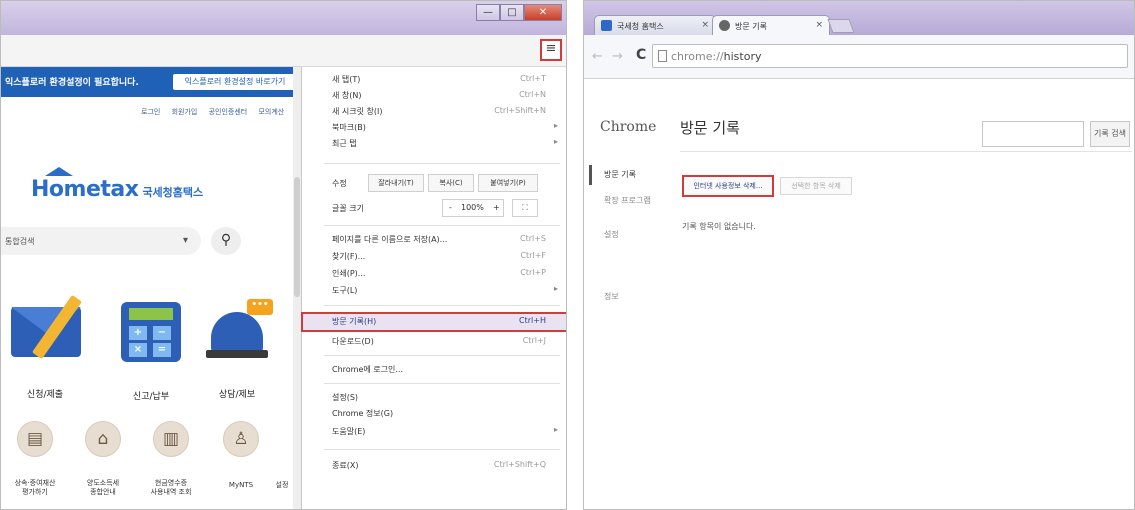 This screenshot has width=1135, height=510. Describe the element at coordinates (345, 397) in the screenshot. I see `menu-item-label: 설정(S)` at that location.